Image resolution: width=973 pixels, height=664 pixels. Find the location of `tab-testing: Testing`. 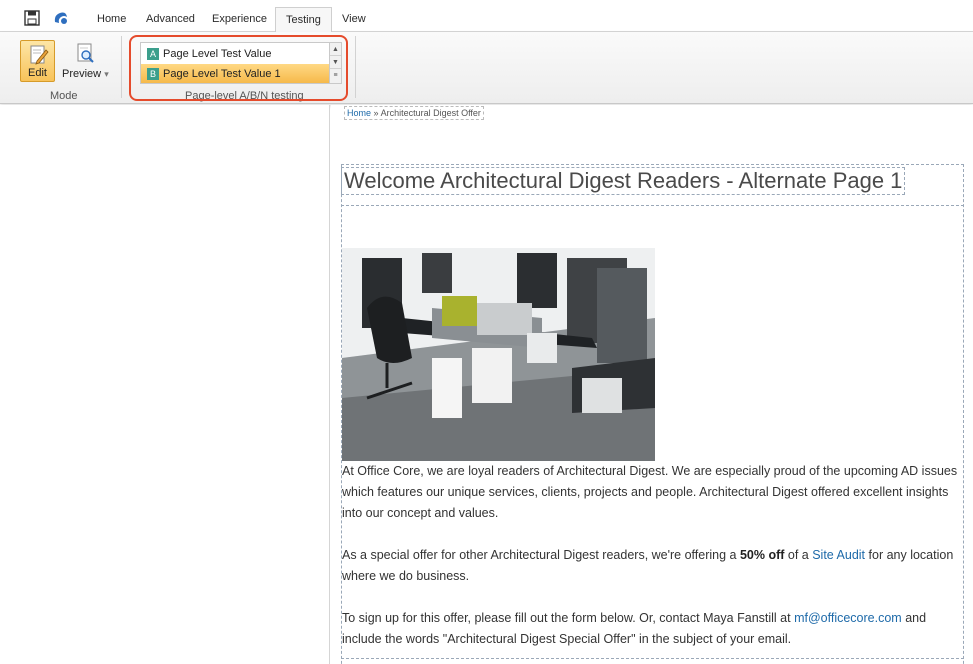

tab-testing: Testing is located at coordinates (303, 20).